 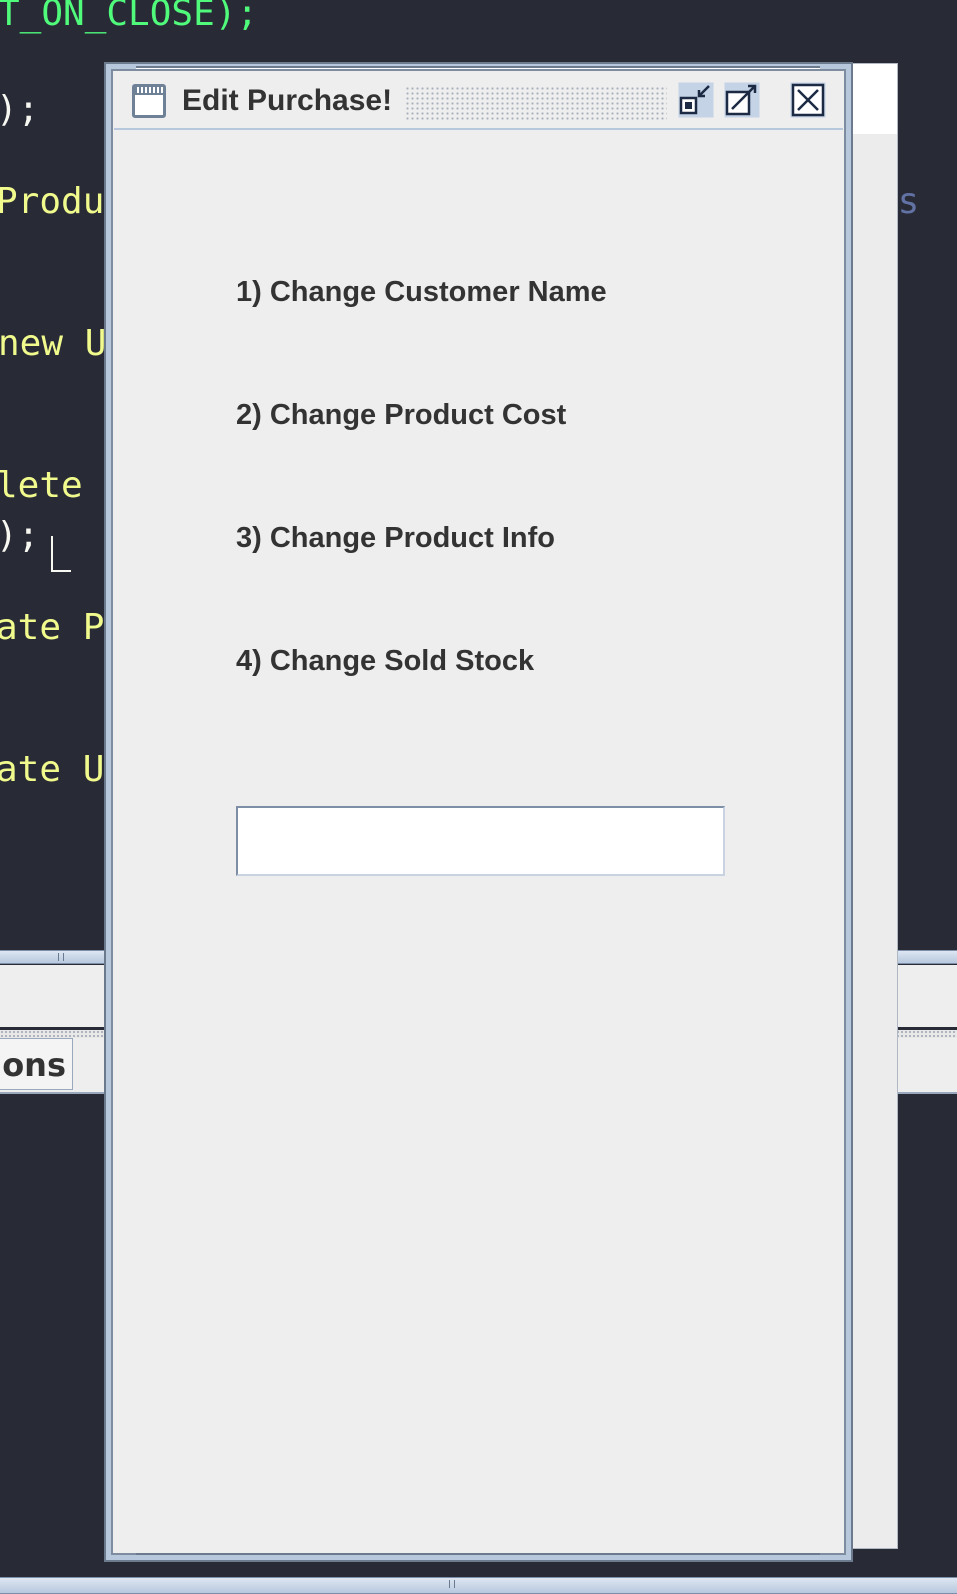 What do you see at coordinates (401, 415) in the screenshot?
I see `option-change-product-cost: 2) Change Product Cost` at bounding box center [401, 415].